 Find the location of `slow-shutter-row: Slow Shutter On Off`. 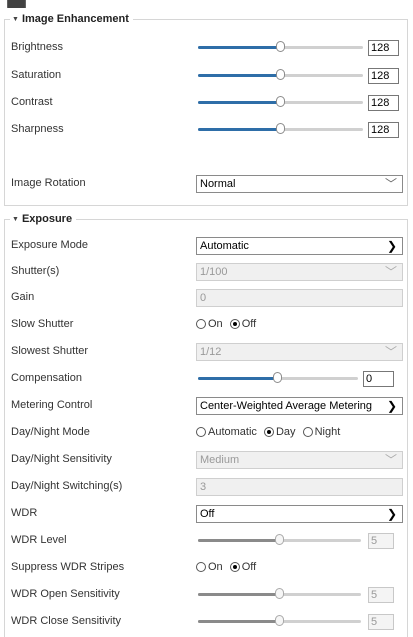

slow-shutter-row: Slow Shutter On Off is located at coordinates (207, 325).